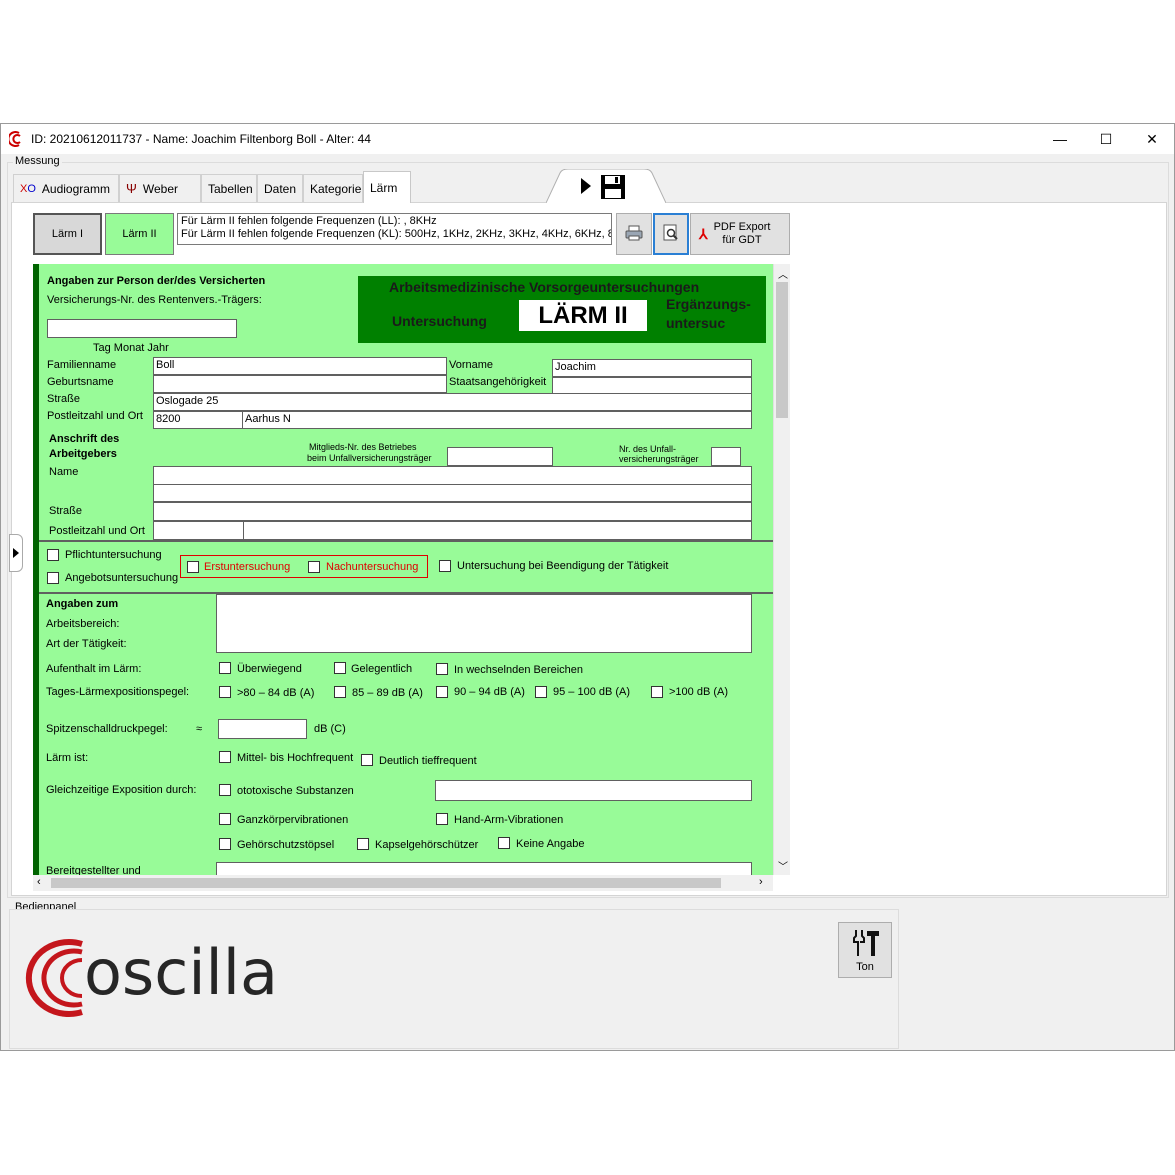 The height and width of the screenshot is (1175, 1175). I want to click on form-horizontal-scrollbar: ‹ ›, so click(403, 883).